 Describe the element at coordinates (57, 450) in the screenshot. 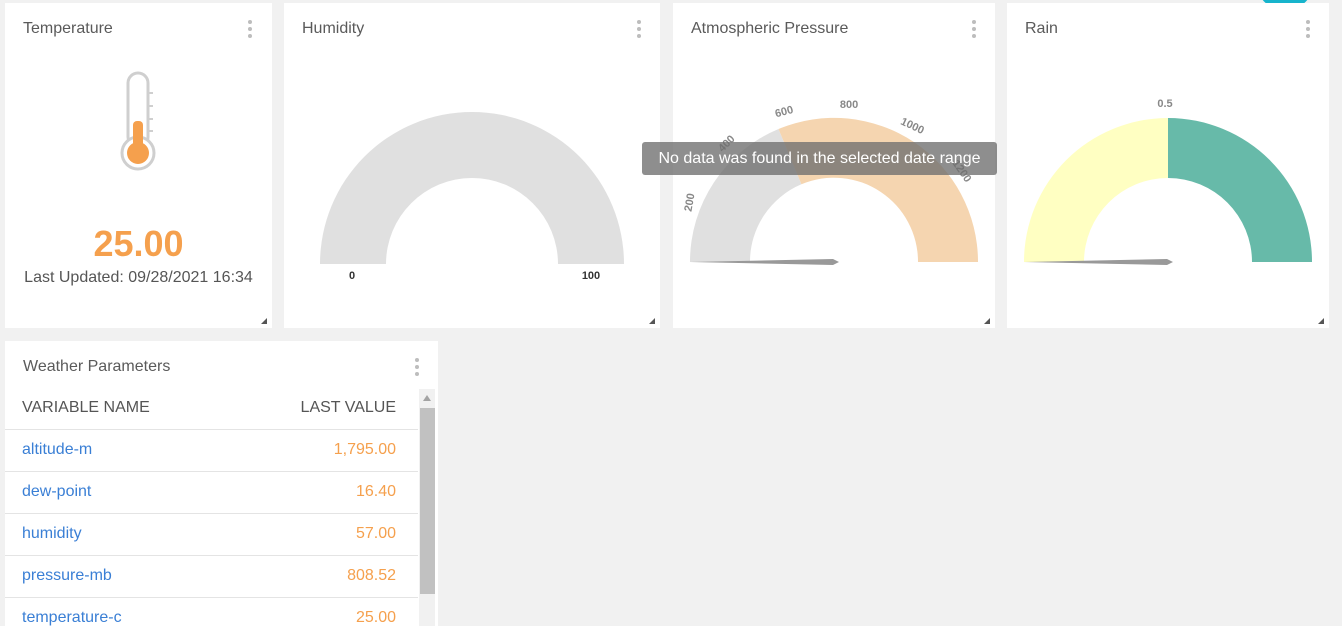

I see `variable-name-link: altitude-m` at that location.